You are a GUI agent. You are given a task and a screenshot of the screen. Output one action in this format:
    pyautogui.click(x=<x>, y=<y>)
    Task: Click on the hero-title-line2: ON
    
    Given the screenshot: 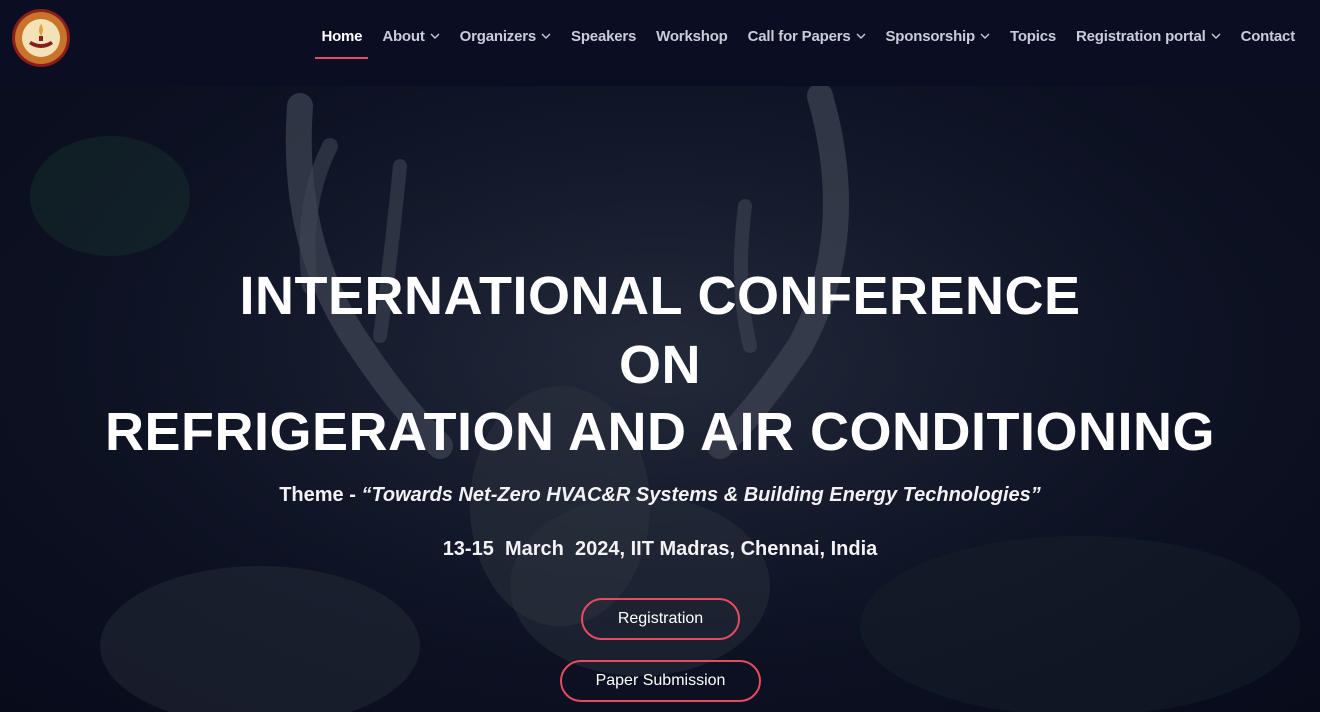 What is the action you would take?
    pyautogui.click(x=660, y=365)
    